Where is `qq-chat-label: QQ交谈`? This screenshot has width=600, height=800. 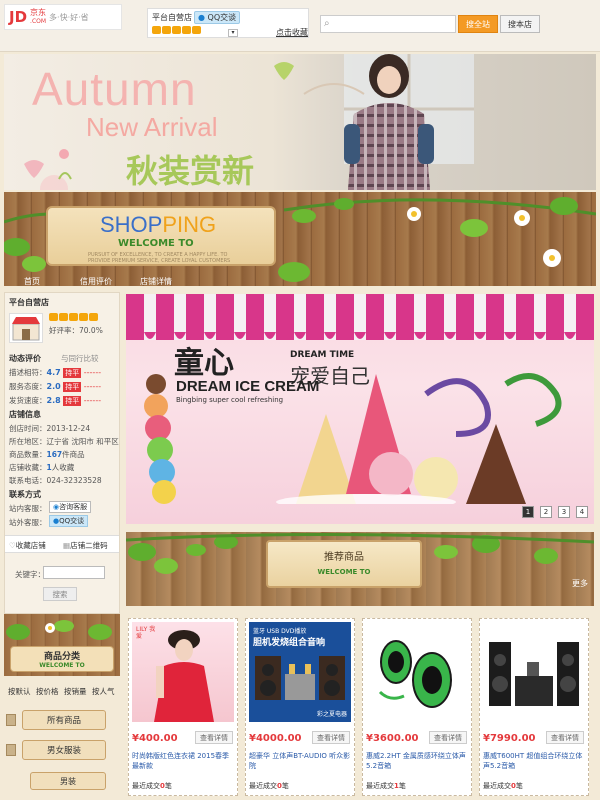
qq-chat-label: QQ交谈 is located at coordinates (222, 17).